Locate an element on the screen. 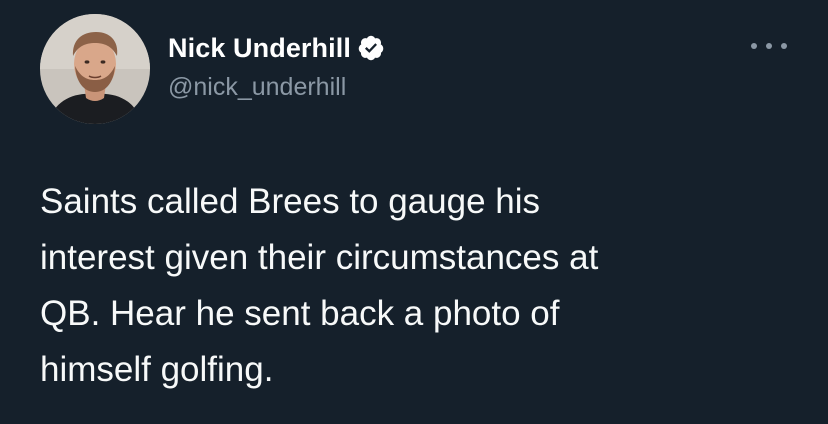  more-options-button is located at coordinates (769, 46).